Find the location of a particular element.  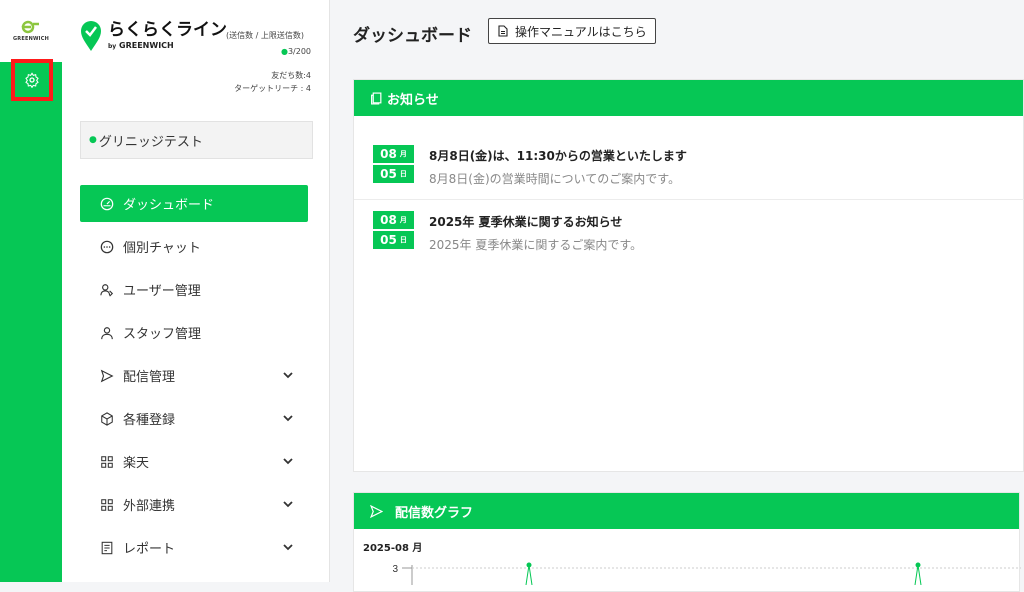

sidebar-item-label: レポート is located at coordinates (149, 549).